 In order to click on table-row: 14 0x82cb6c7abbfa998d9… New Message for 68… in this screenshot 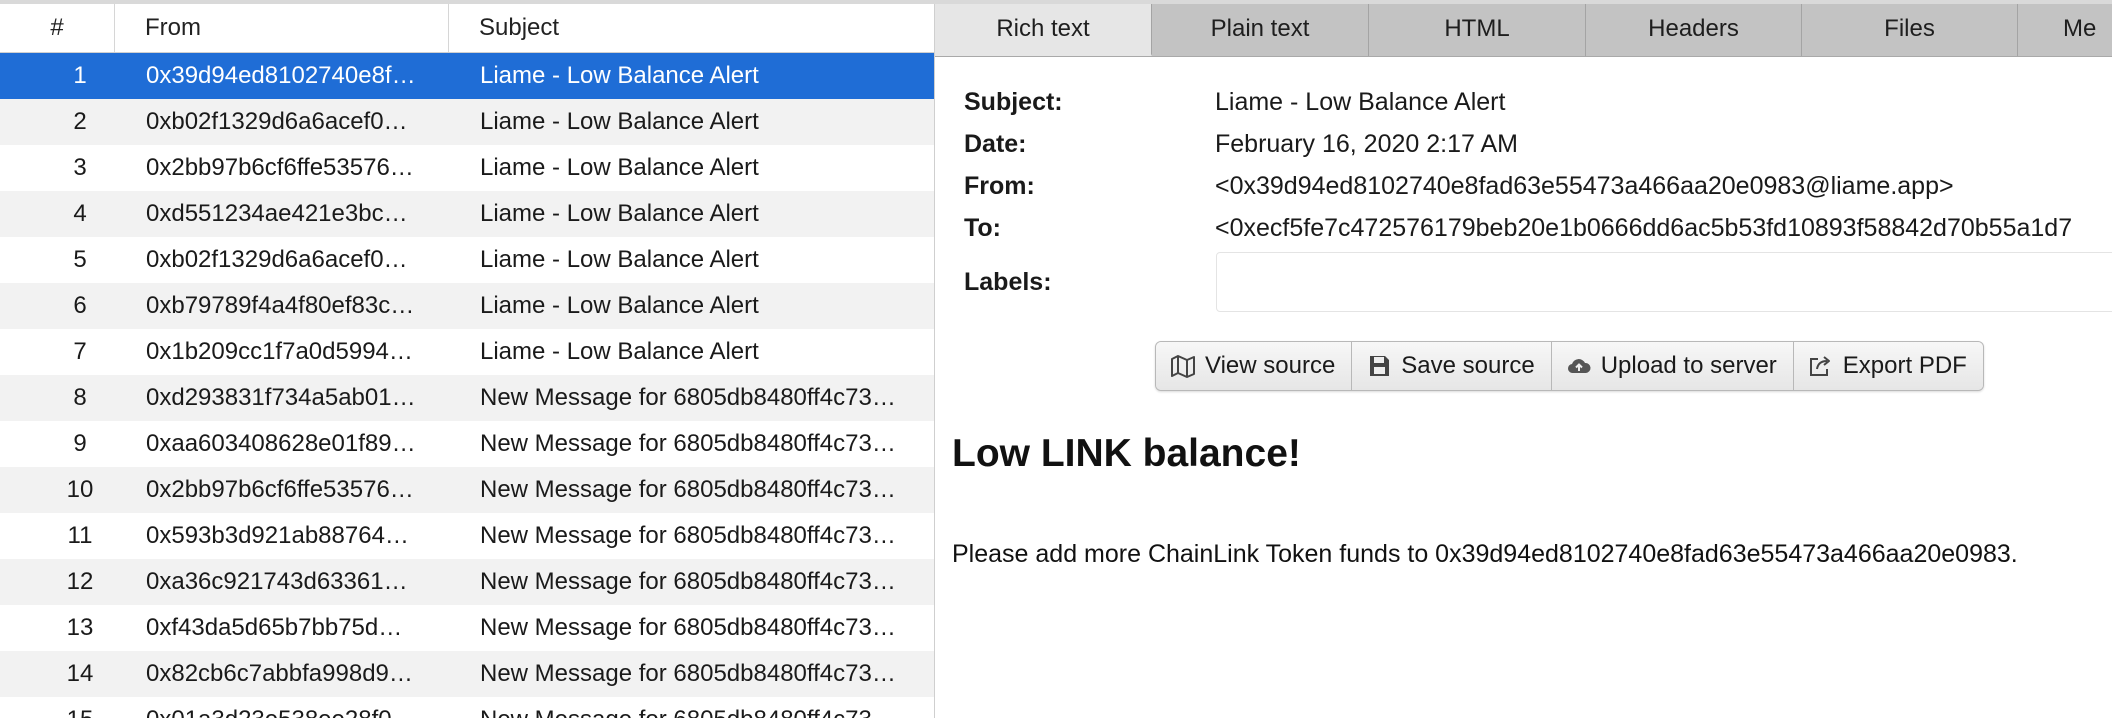, I will do `click(467, 674)`.